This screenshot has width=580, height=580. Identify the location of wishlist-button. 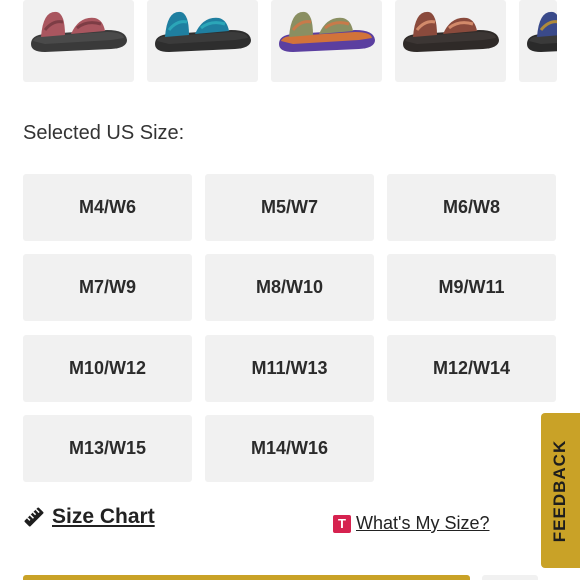
(510, 577).